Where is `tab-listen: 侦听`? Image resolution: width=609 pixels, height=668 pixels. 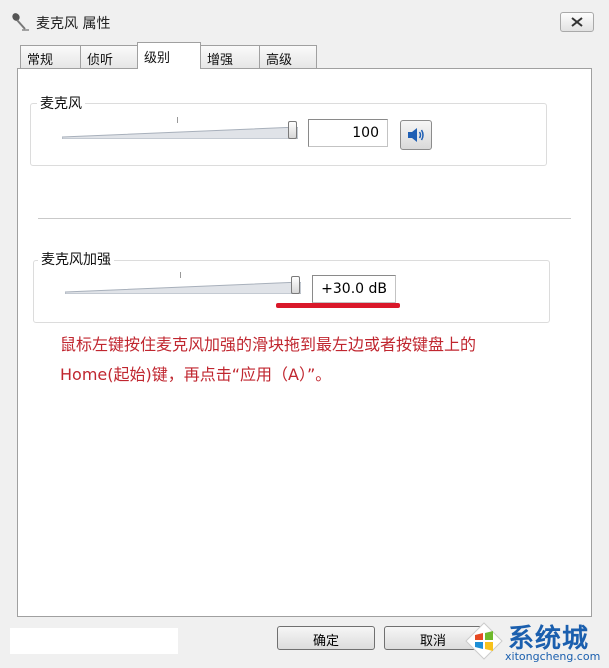
tab-listen: 侦听 is located at coordinates (109, 56).